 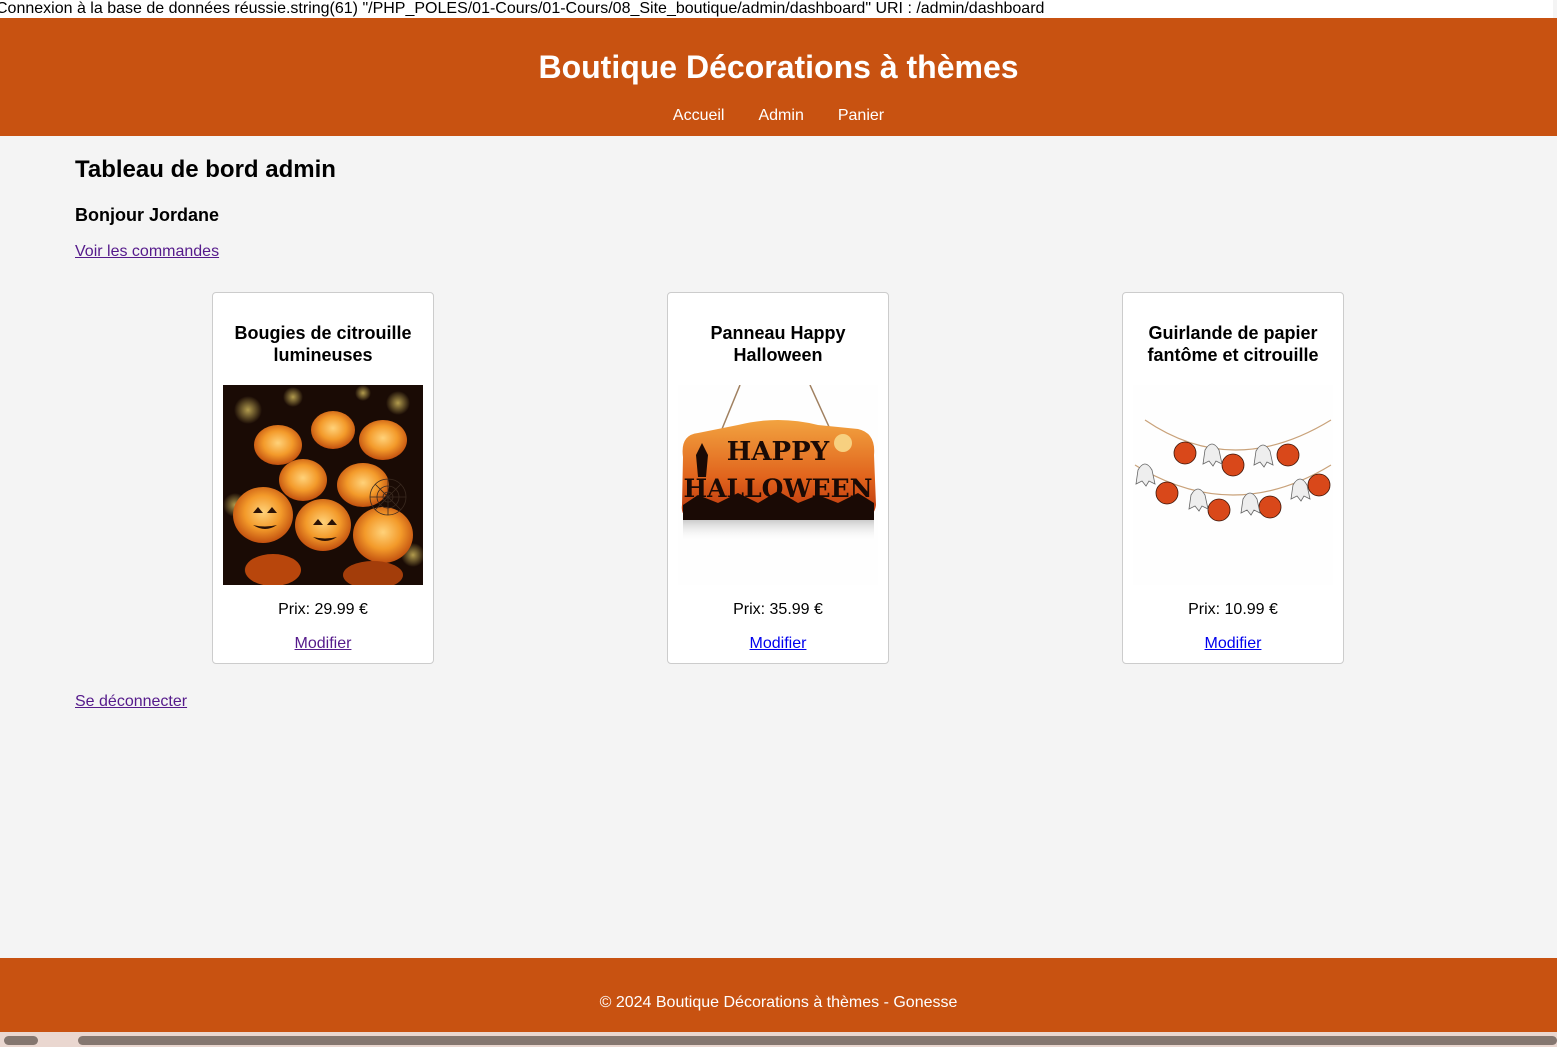 I want to click on product-price: Prix: 29.99 €, so click(x=323, y=609).